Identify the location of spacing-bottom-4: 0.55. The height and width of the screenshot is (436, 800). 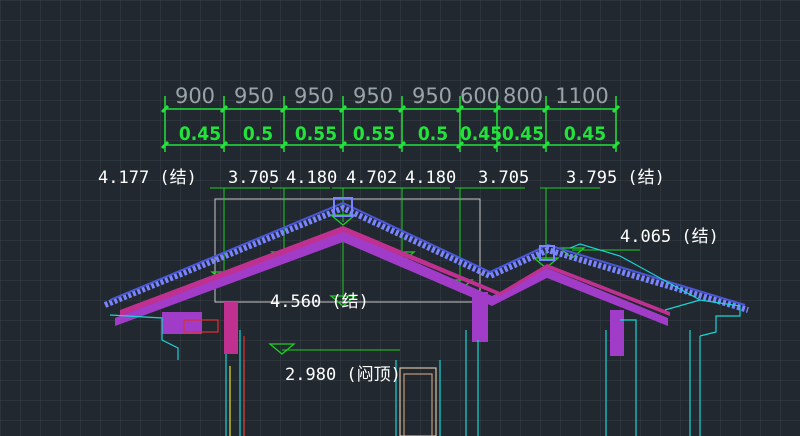
(374, 134).